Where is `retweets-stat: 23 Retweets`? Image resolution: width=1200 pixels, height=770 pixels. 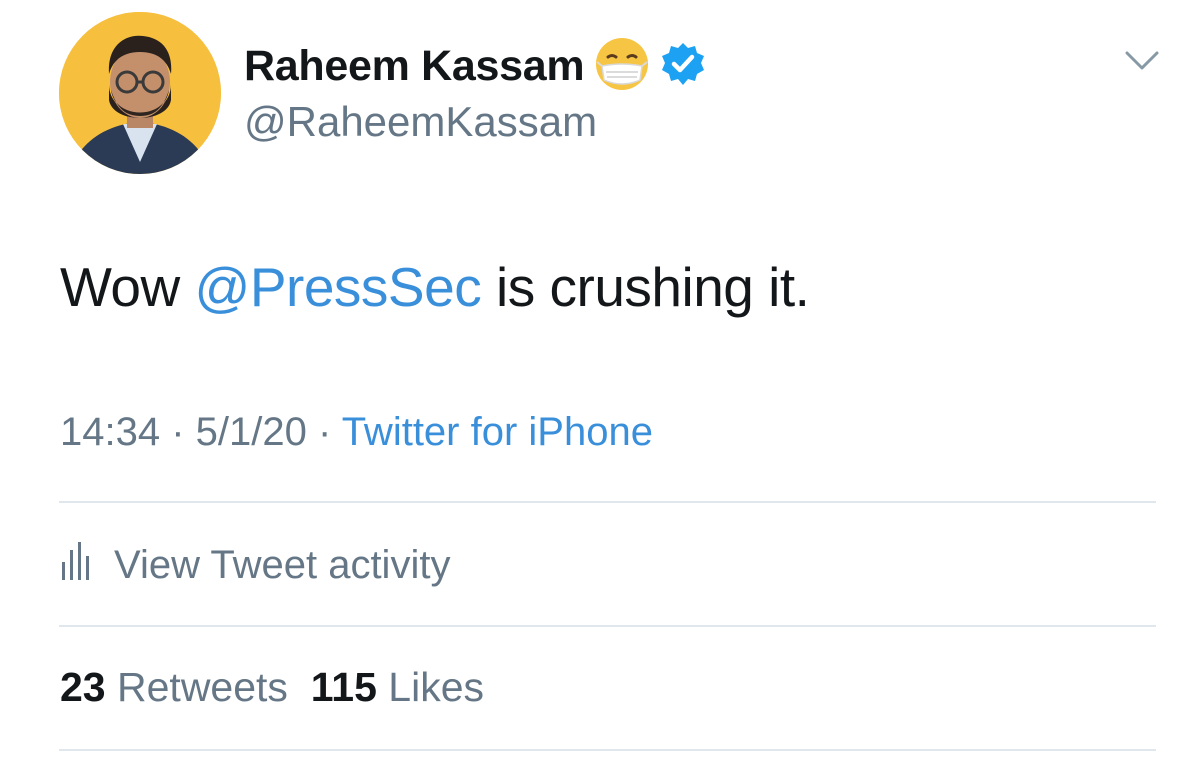 retweets-stat: 23 Retweets is located at coordinates (174, 687).